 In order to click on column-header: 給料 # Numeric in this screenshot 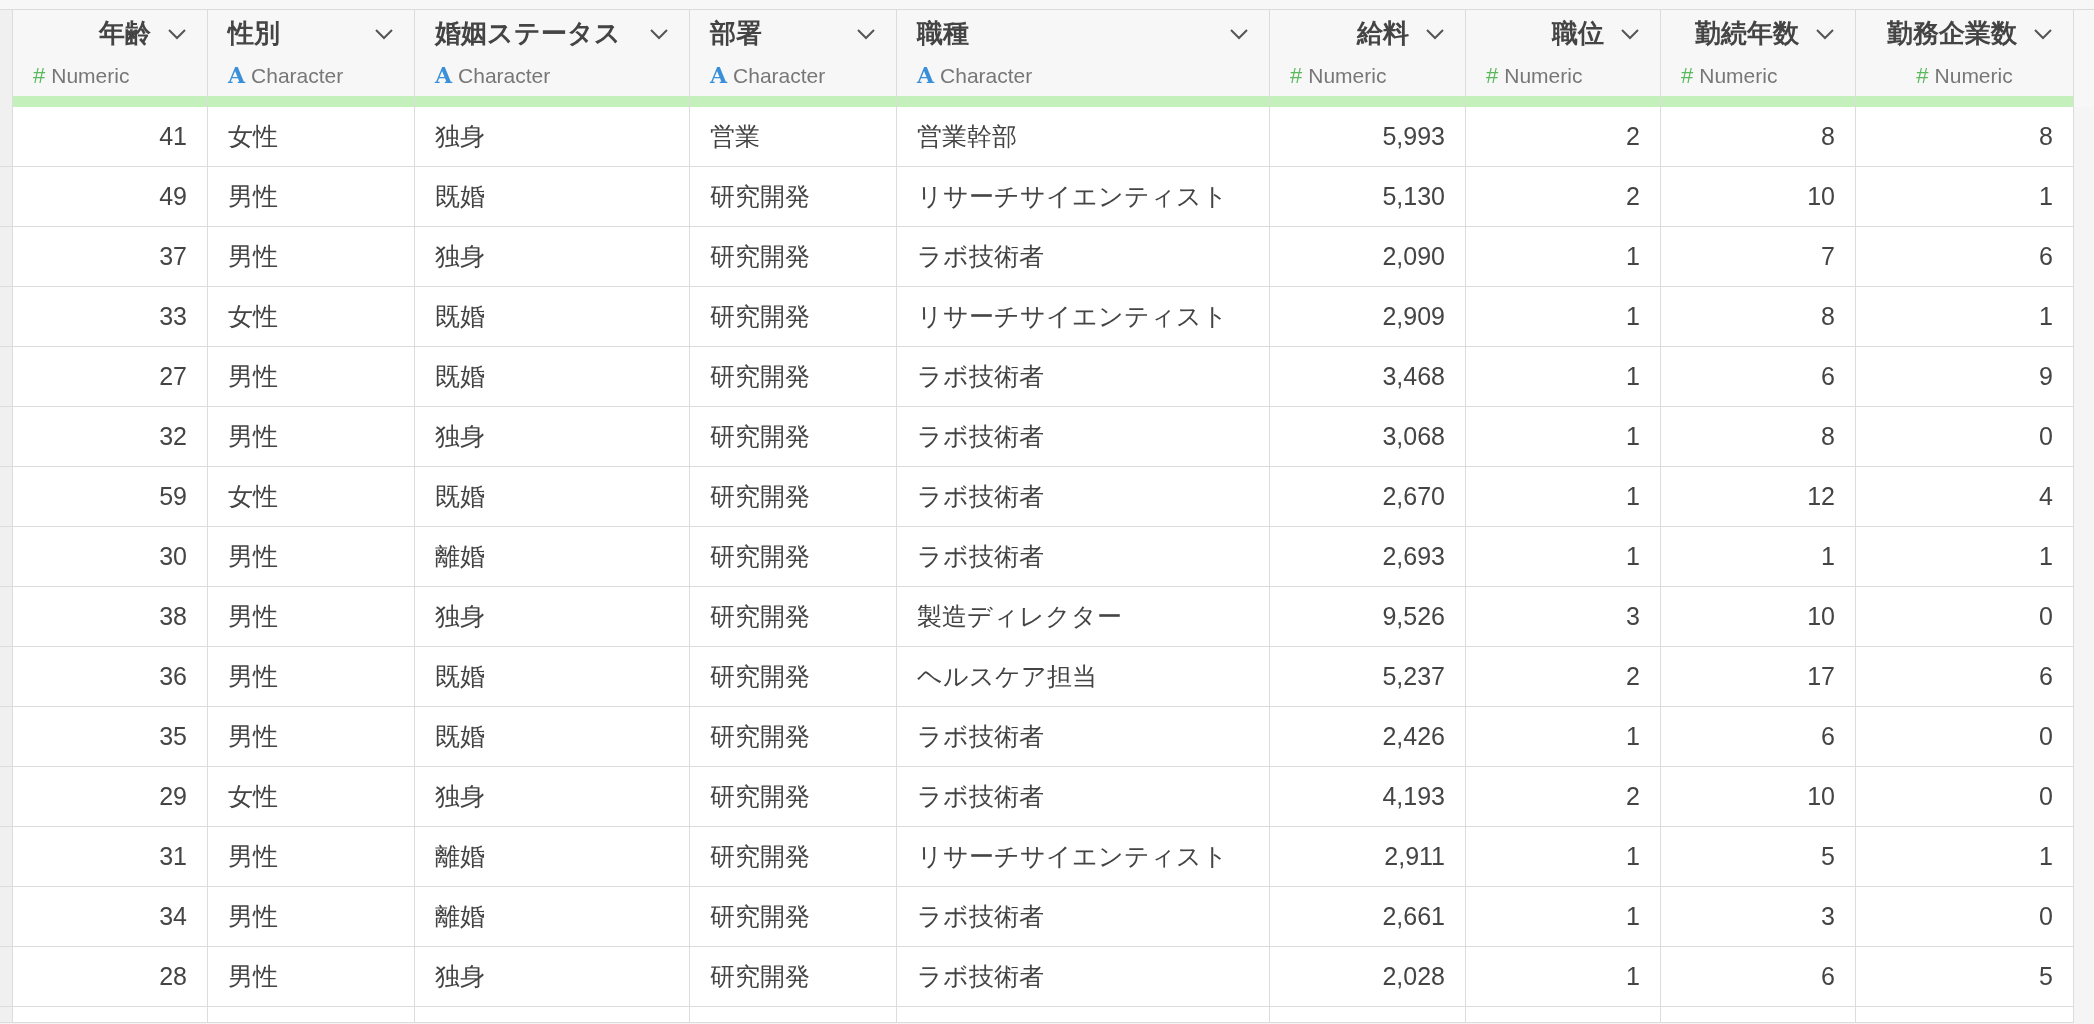, I will do `click(1368, 58)`.